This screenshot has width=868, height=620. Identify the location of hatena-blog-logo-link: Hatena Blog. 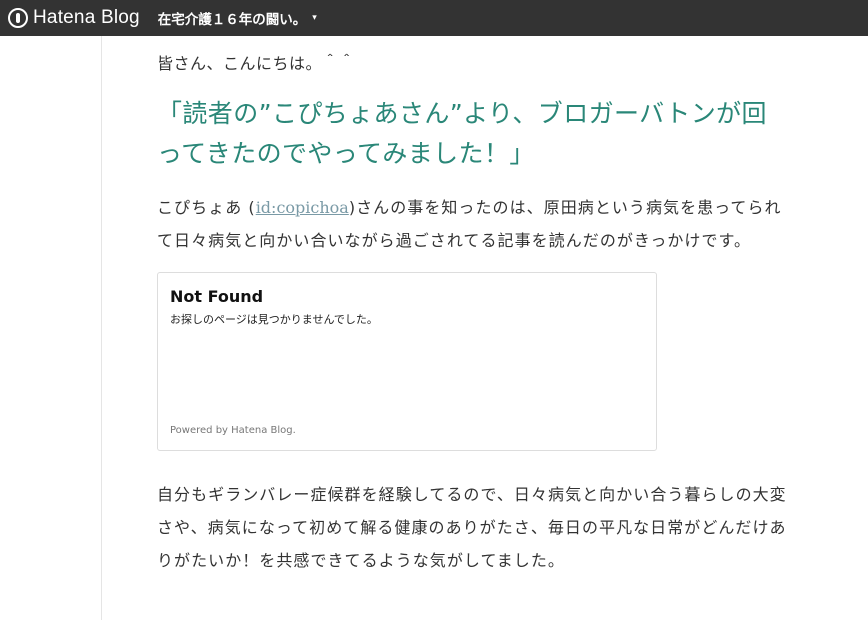
(74, 18).